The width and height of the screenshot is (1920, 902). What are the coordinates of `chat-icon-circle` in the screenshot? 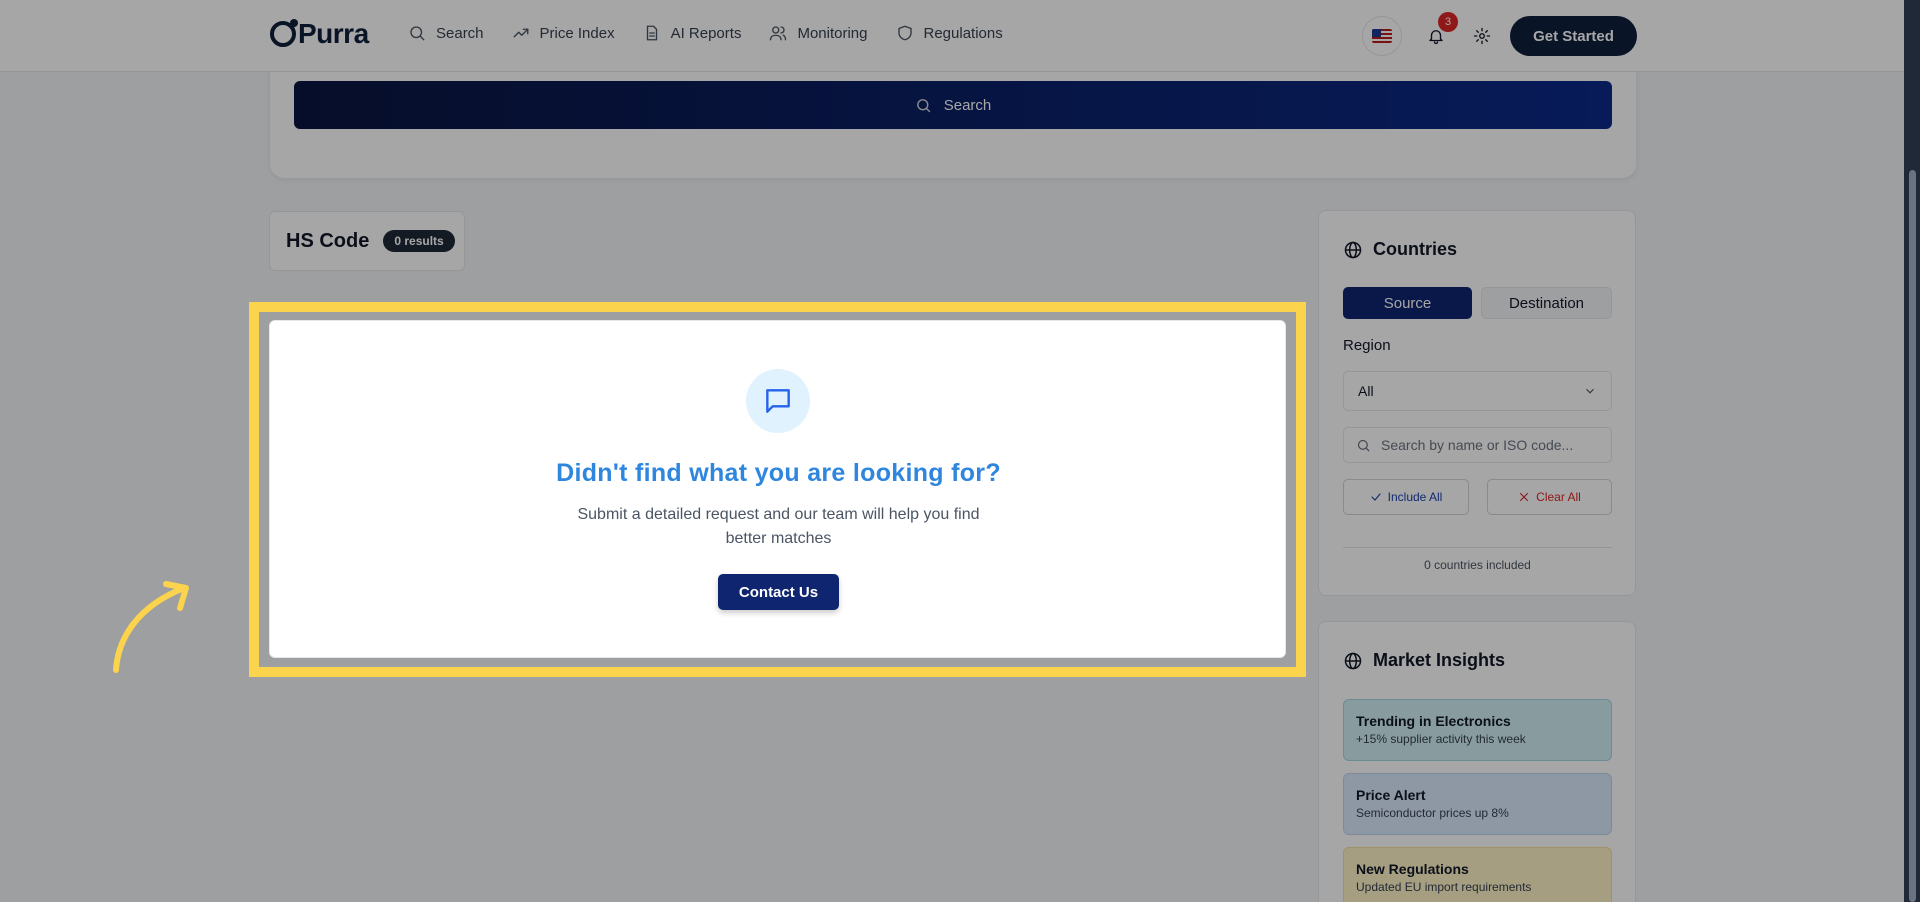 It's located at (778, 401).